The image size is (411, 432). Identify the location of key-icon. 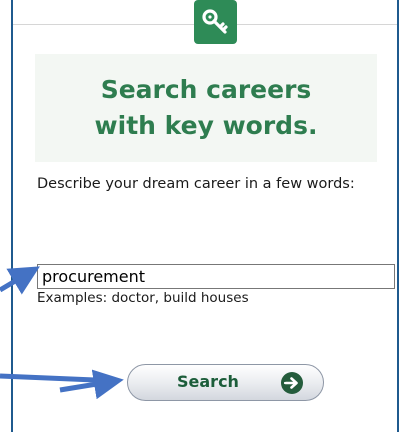
(215, 22).